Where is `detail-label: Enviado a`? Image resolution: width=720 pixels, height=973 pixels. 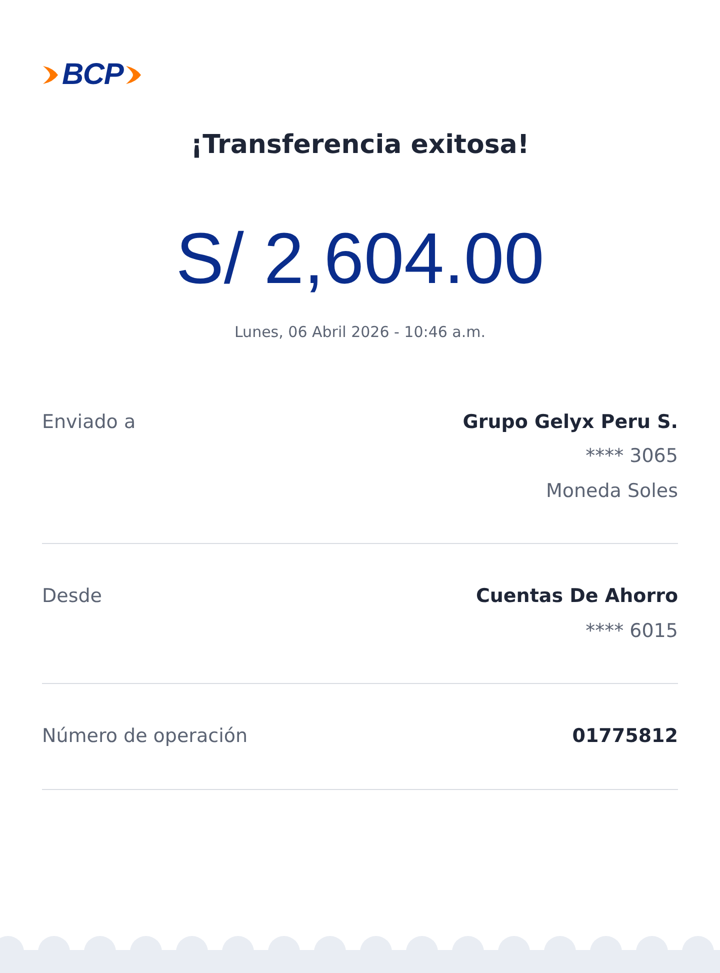
detail-label: Enviado a is located at coordinates (89, 422).